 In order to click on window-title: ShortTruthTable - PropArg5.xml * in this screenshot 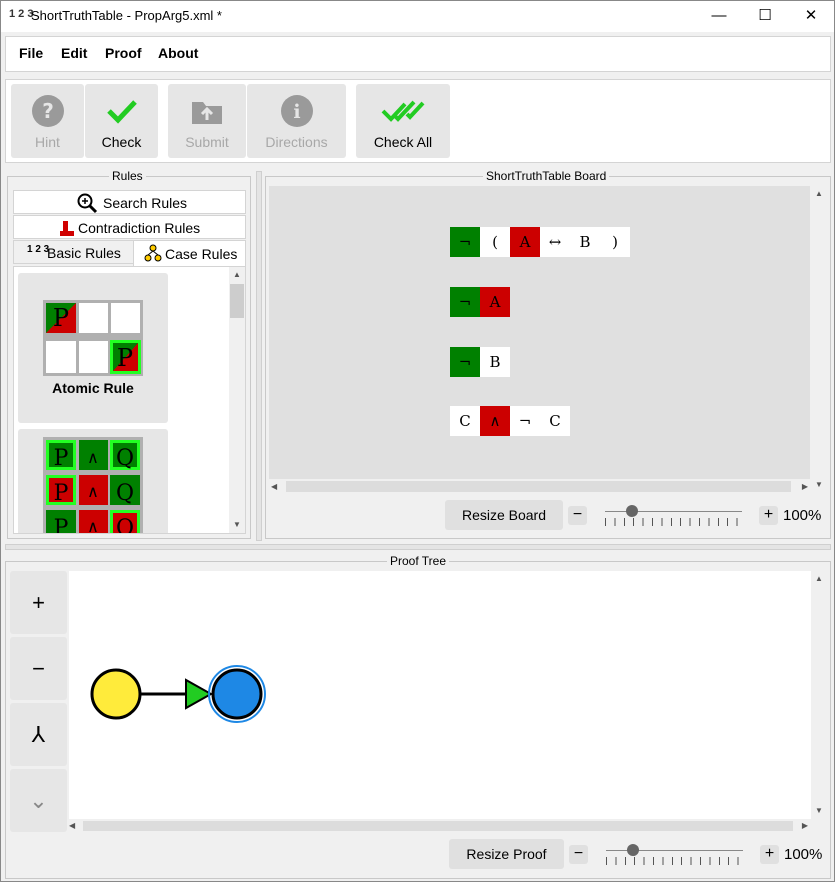, I will do `click(126, 15)`.